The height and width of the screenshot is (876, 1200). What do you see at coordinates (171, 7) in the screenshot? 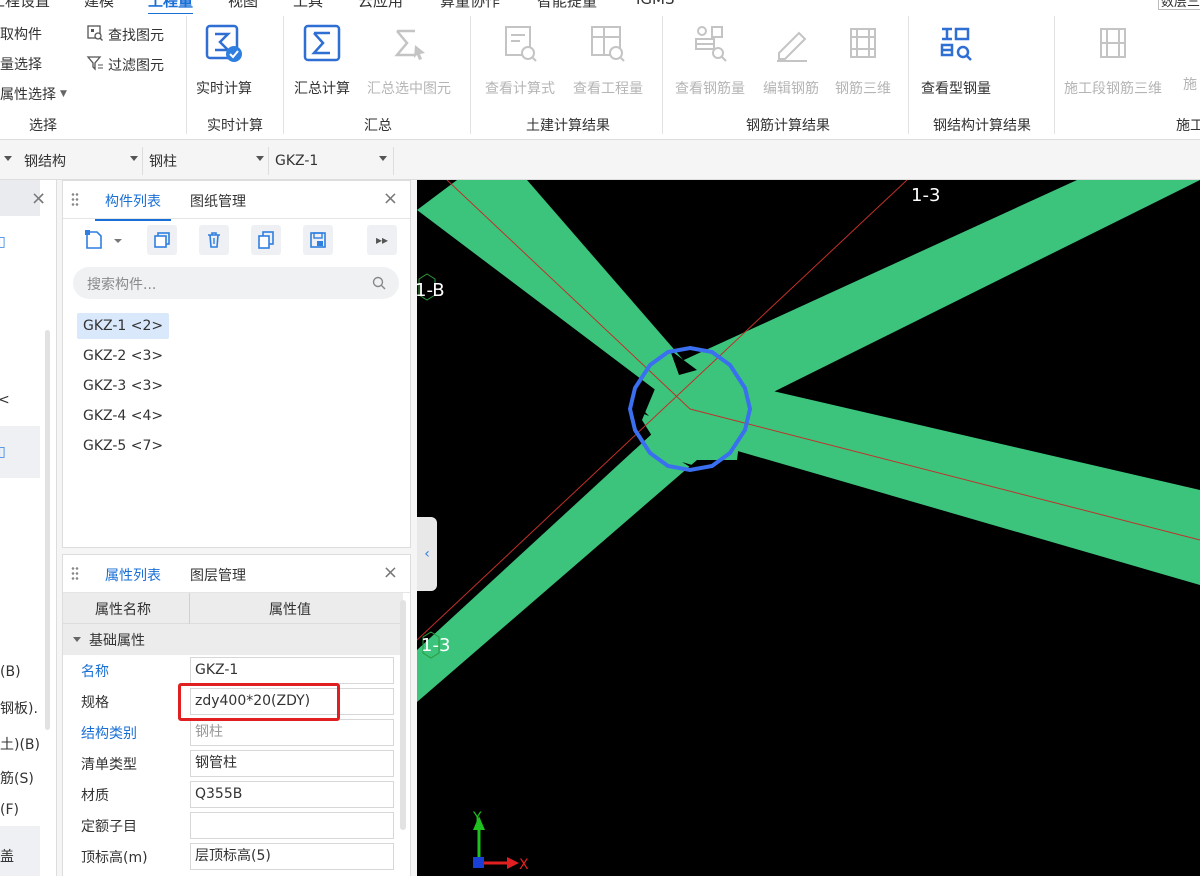
I see `tab-quantity: 工程量` at bounding box center [171, 7].